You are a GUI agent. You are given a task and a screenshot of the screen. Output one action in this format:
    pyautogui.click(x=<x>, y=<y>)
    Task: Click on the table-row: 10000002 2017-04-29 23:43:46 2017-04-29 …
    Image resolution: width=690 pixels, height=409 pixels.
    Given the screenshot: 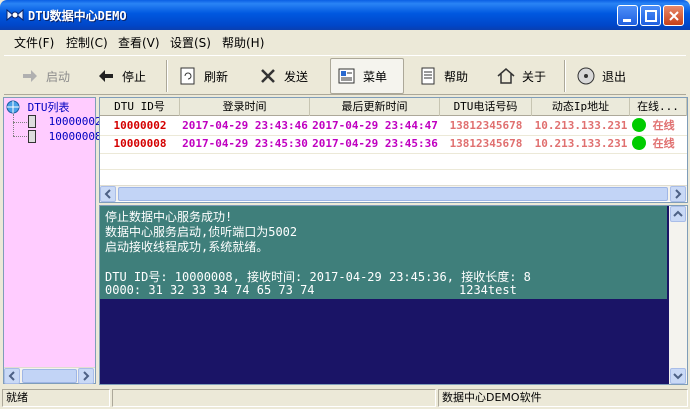 What is the action you would take?
    pyautogui.click(x=393, y=126)
    